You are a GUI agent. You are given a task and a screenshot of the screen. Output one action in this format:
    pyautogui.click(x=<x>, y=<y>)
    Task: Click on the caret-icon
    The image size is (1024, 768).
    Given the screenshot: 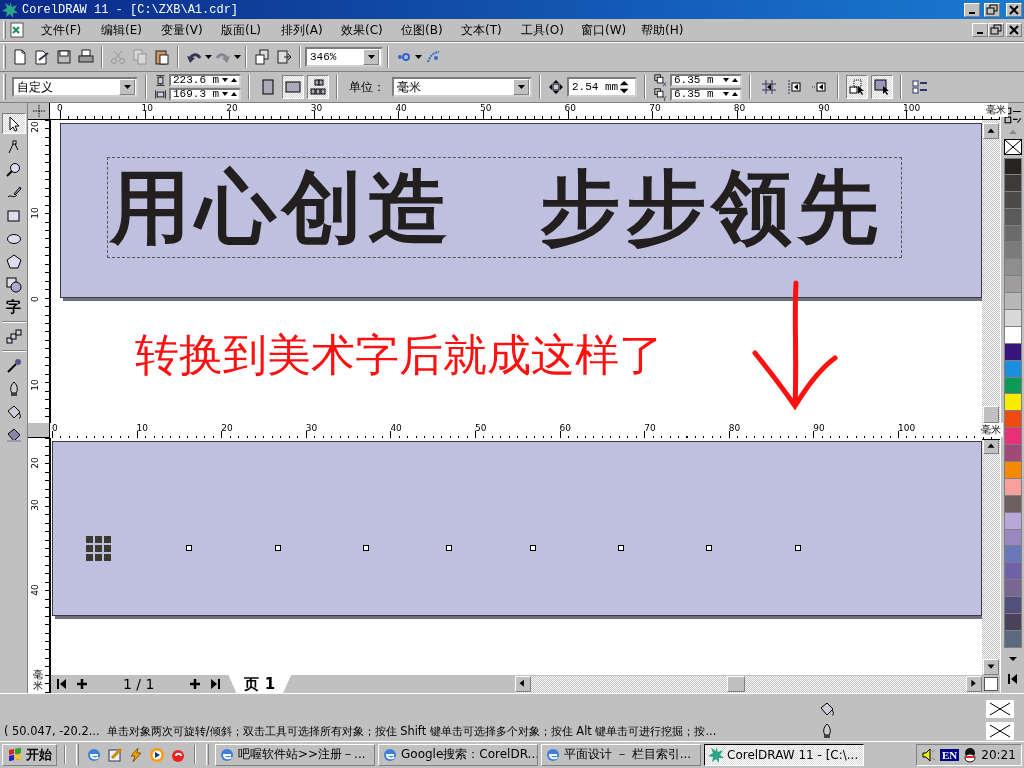 What is the action you would take?
    pyautogui.click(x=418, y=57)
    